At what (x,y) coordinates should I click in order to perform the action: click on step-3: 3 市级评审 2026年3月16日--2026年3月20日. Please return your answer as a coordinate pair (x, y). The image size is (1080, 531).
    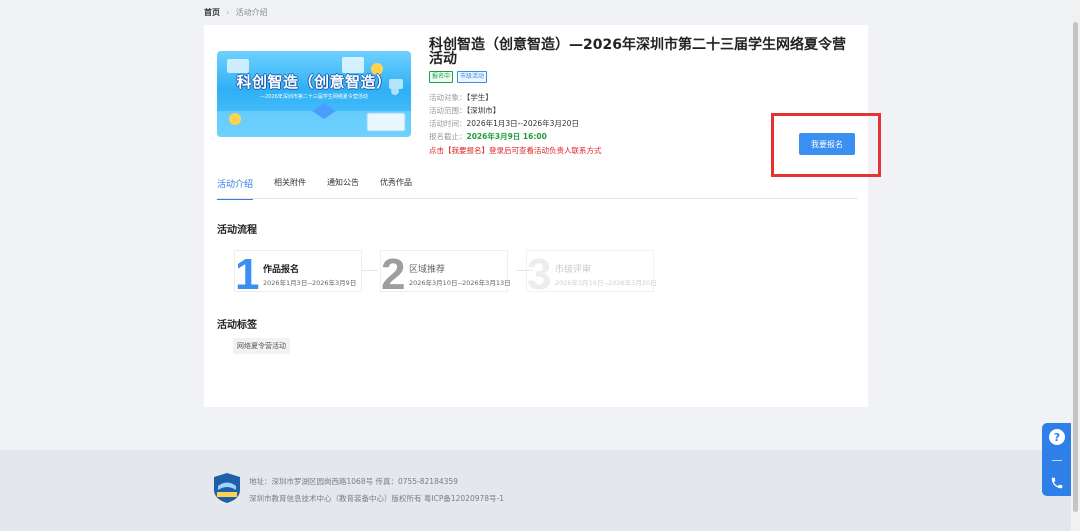
    Looking at the image, I should click on (591, 273).